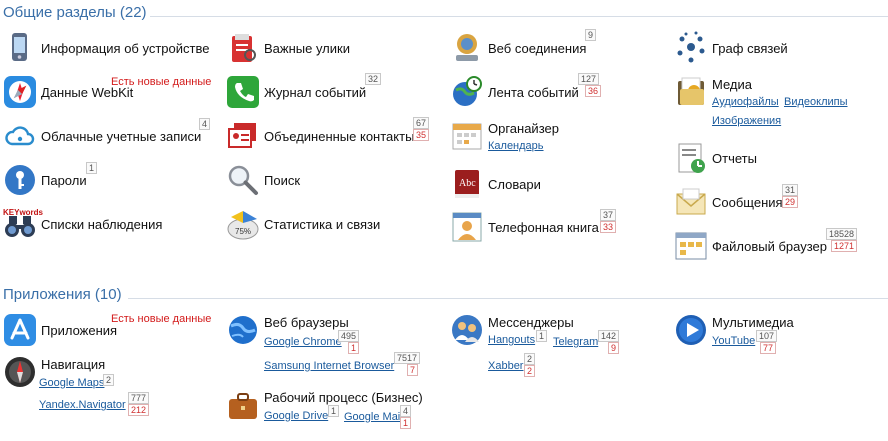 This screenshot has width=888, height=441. What do you see at coordinates (20, 227) in the screenshot?
I see `binoculars-icon` at bounding box center [20, 227].